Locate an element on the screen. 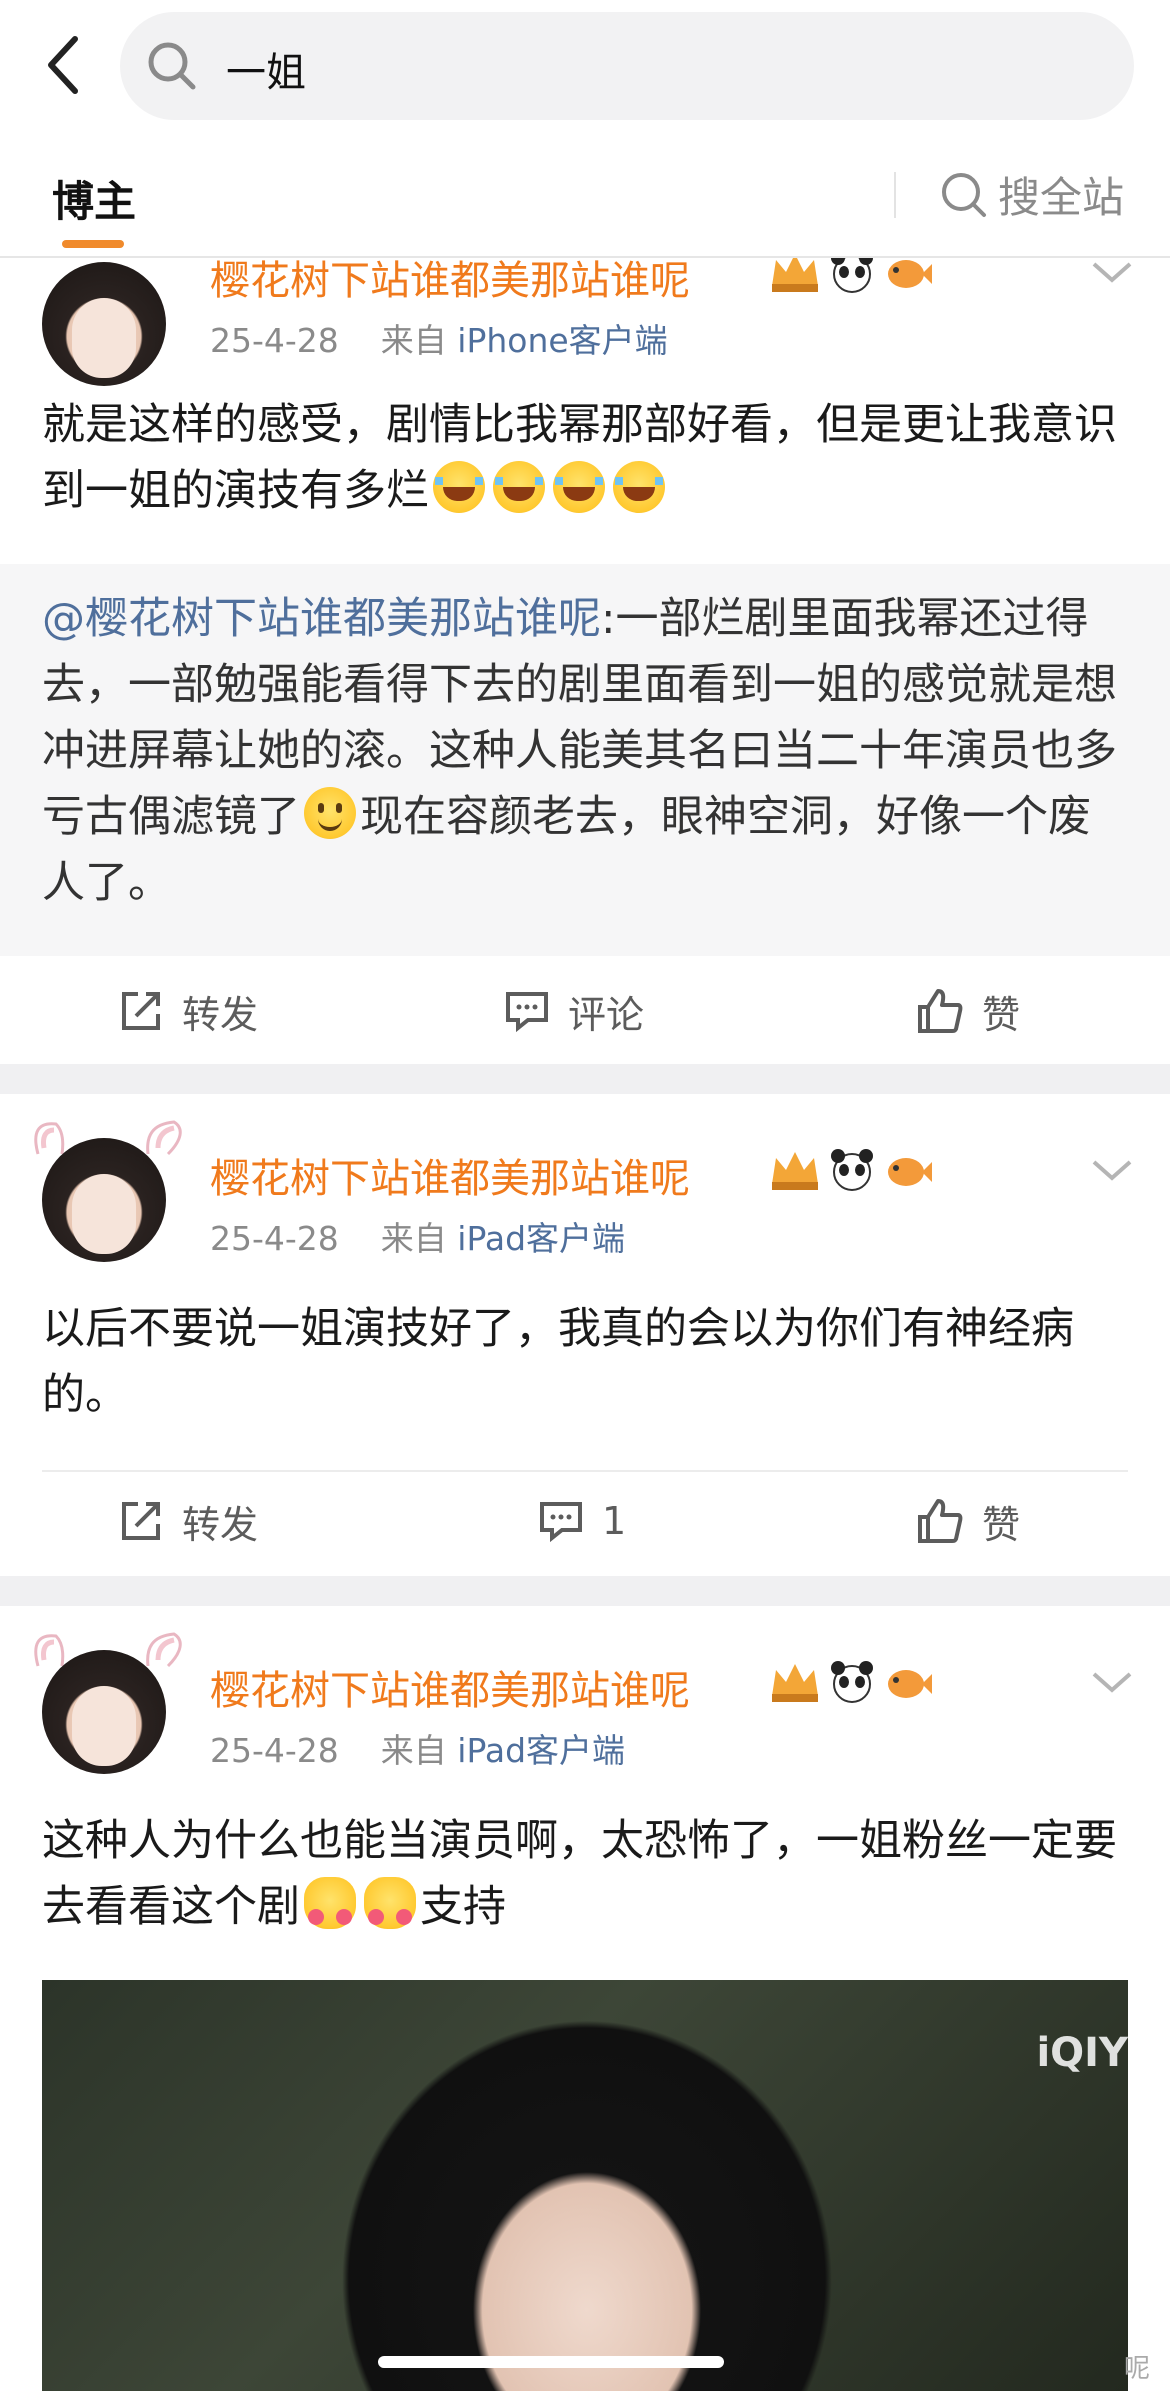 The width and height of the screenshot is (1170, 2391). search-all-label: 搜全站 is located at coordinates (1061, 197).